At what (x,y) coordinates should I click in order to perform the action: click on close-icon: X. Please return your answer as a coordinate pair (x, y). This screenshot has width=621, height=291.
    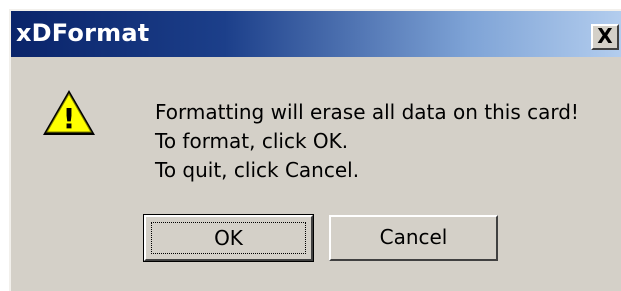
    Looking at the image, I should click on (605, 36).